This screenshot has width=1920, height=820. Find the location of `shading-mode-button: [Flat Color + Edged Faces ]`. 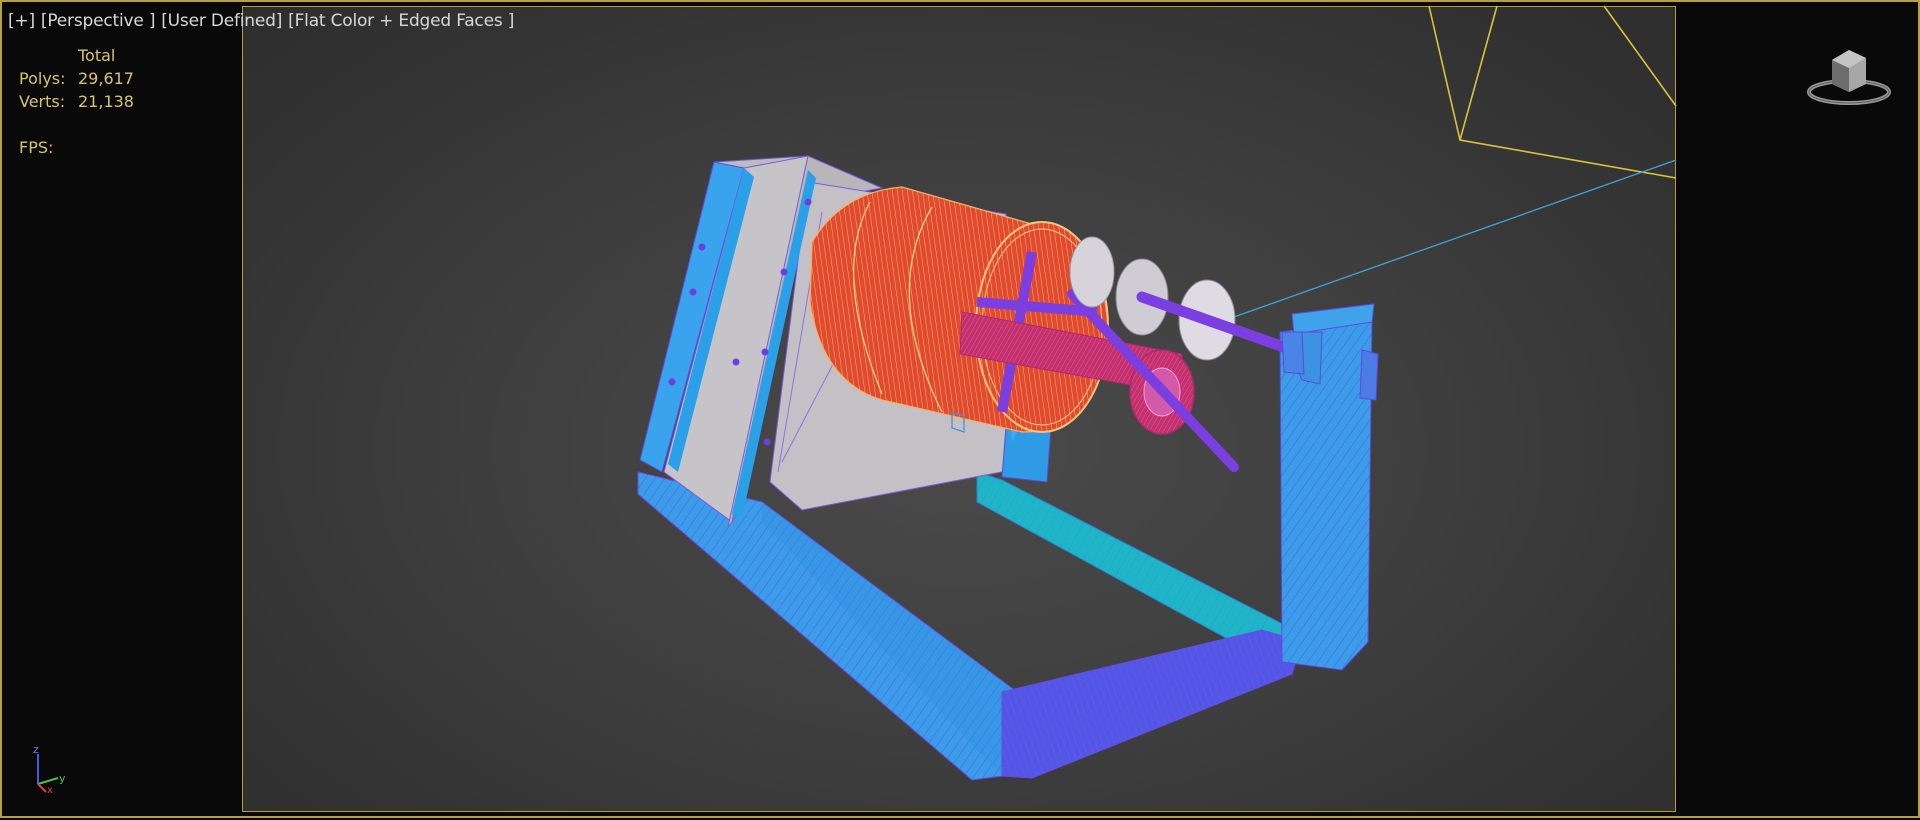

shading-mode-button: [Flat Color + Edged Faces ] is located at coordinates (401, 21).